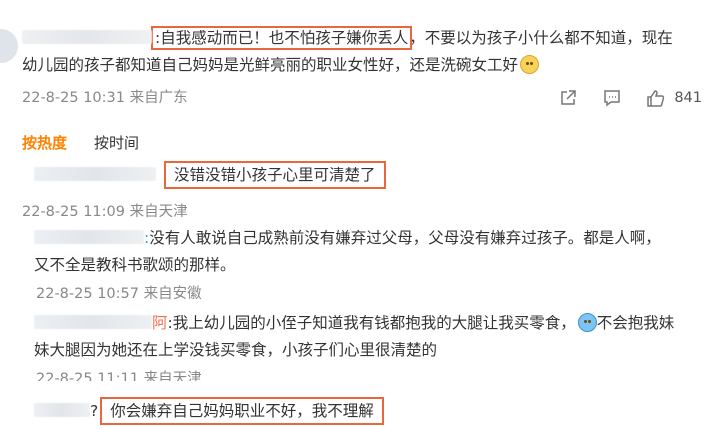 This screenshot has height=429, width=710. I want to click on doge-emoji-icon, so click(530, 64).